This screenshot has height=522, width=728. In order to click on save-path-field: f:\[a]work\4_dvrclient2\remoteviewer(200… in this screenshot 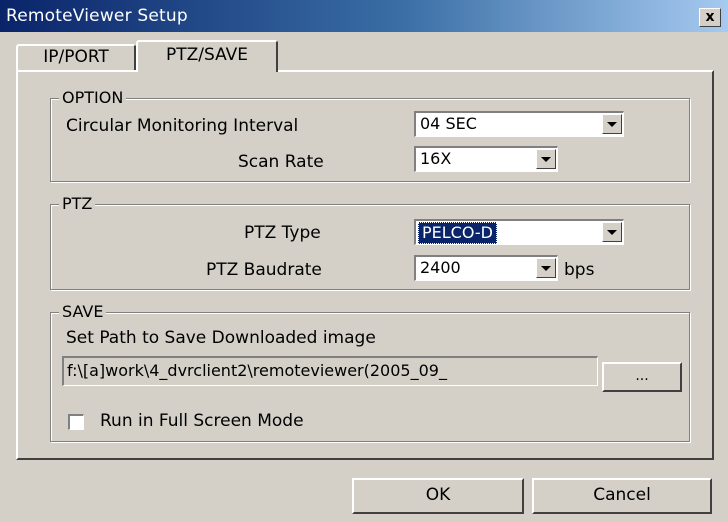, I will do `click(330, 371)`.